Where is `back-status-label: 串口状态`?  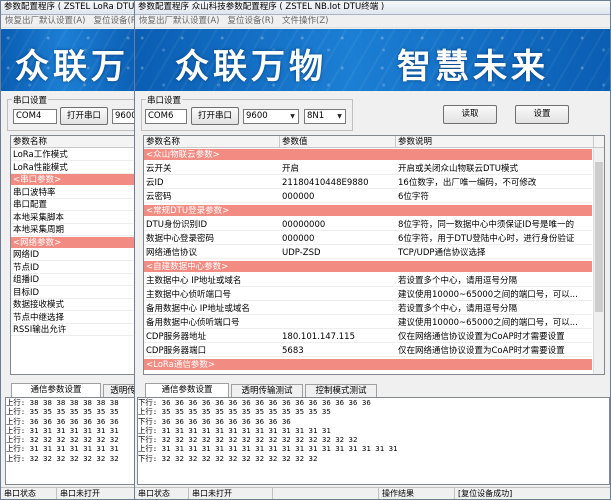 back-status-label: 串口状态 is located at coordinates (29, 493).